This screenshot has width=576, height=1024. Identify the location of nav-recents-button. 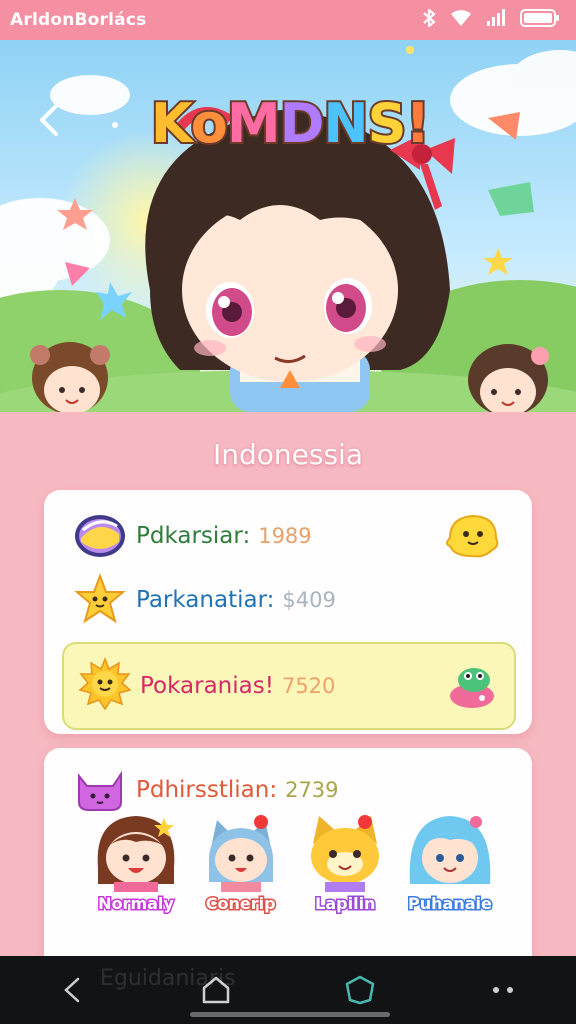
(360, 990).